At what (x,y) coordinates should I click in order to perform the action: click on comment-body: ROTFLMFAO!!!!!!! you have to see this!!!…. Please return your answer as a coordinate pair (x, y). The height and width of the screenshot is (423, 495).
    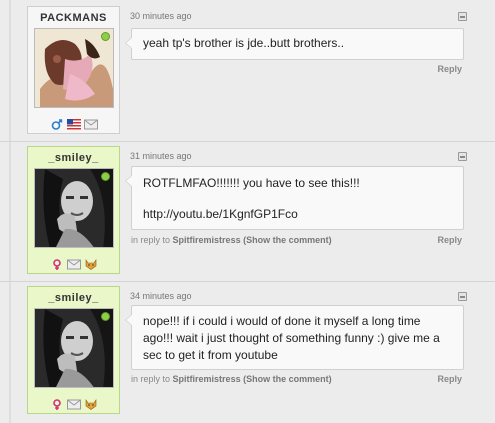
    Looking at the image, I should click on (294, 198).